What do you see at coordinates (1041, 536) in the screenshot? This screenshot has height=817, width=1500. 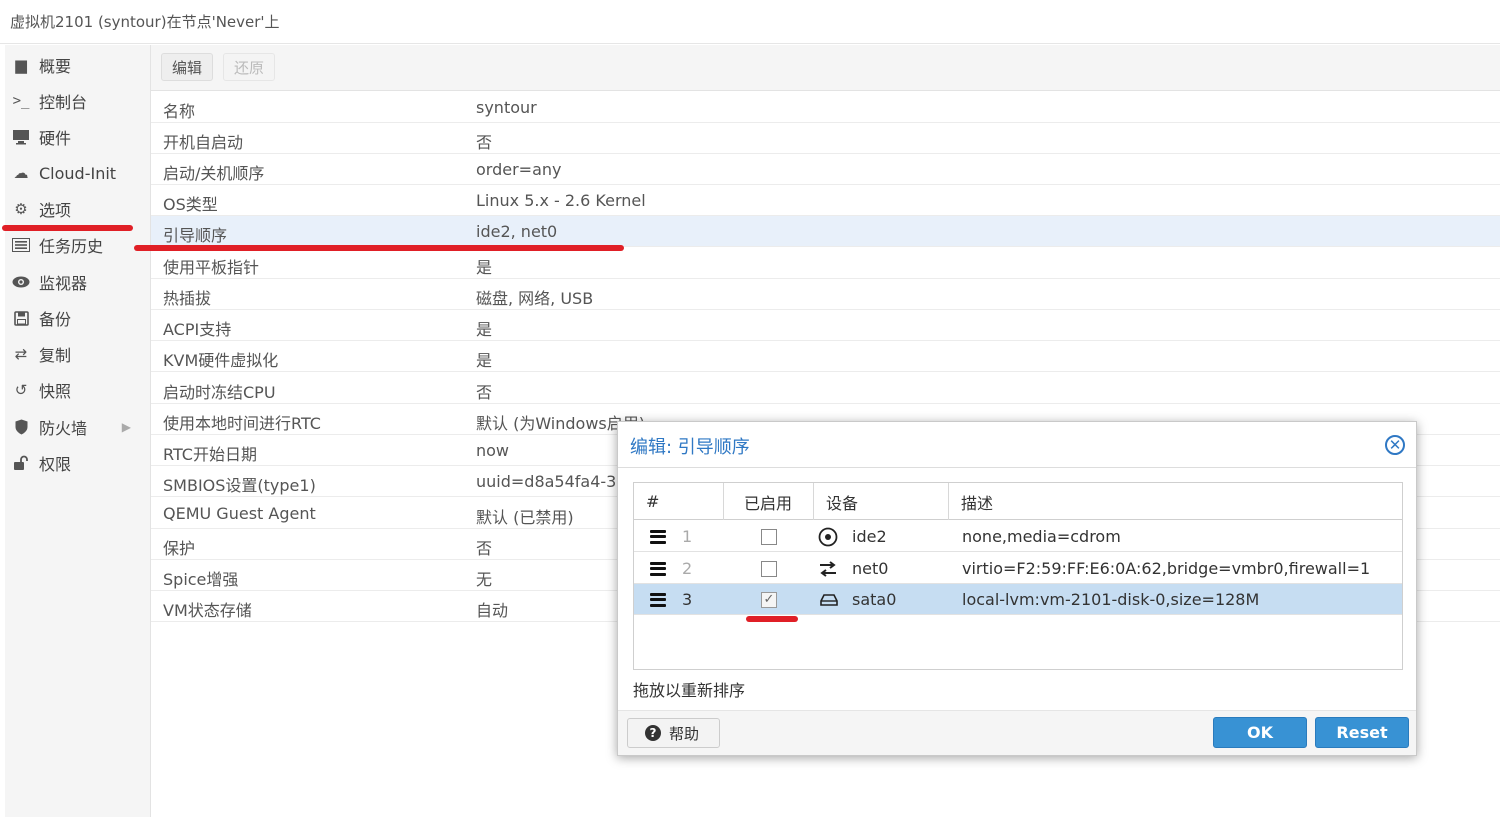 I see `row-description: none,media=cdrom` at bounding box center [1041, 536].